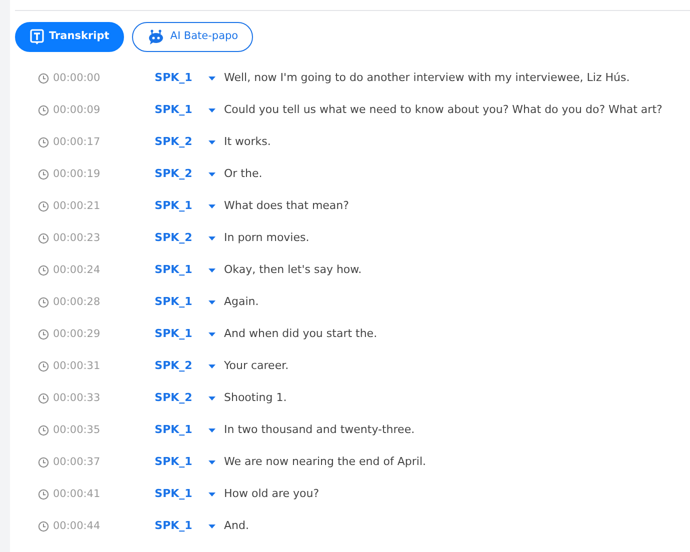 The image size is (690, 552). Describe the element at coordinates (427, 78) in the screenshot. I see `transcript-text: Well, now I'm going to do another interview with my interviewee, Liz Hús.` at that location.